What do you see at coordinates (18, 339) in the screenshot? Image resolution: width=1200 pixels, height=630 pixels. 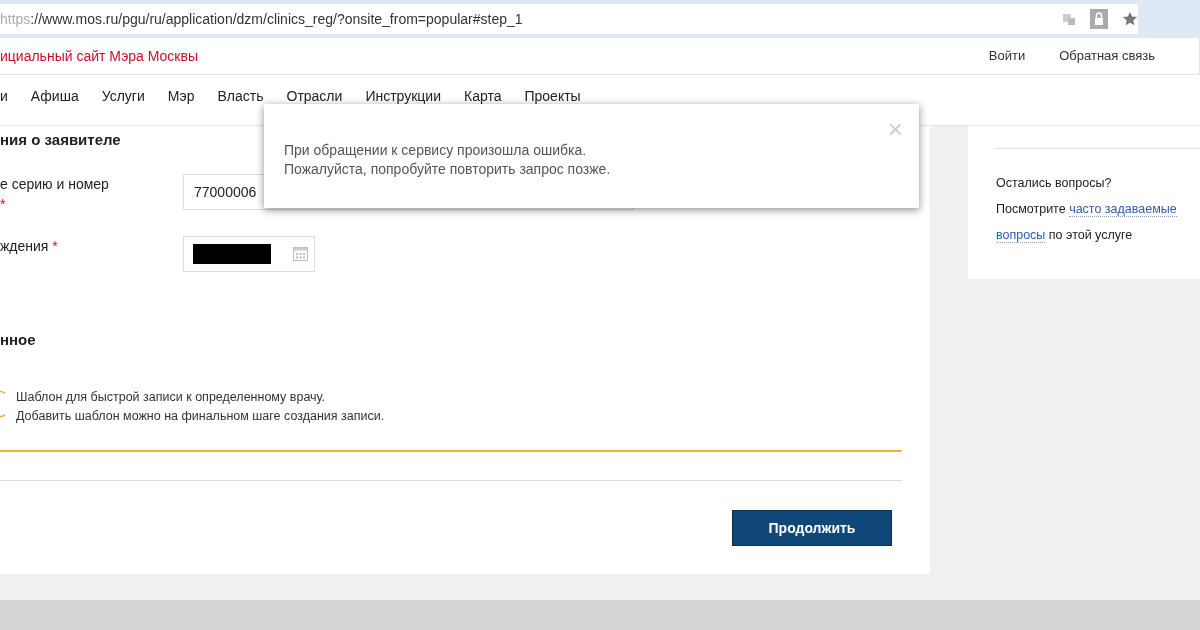 I see `section-title: нное` at bounding box center [18, 339].